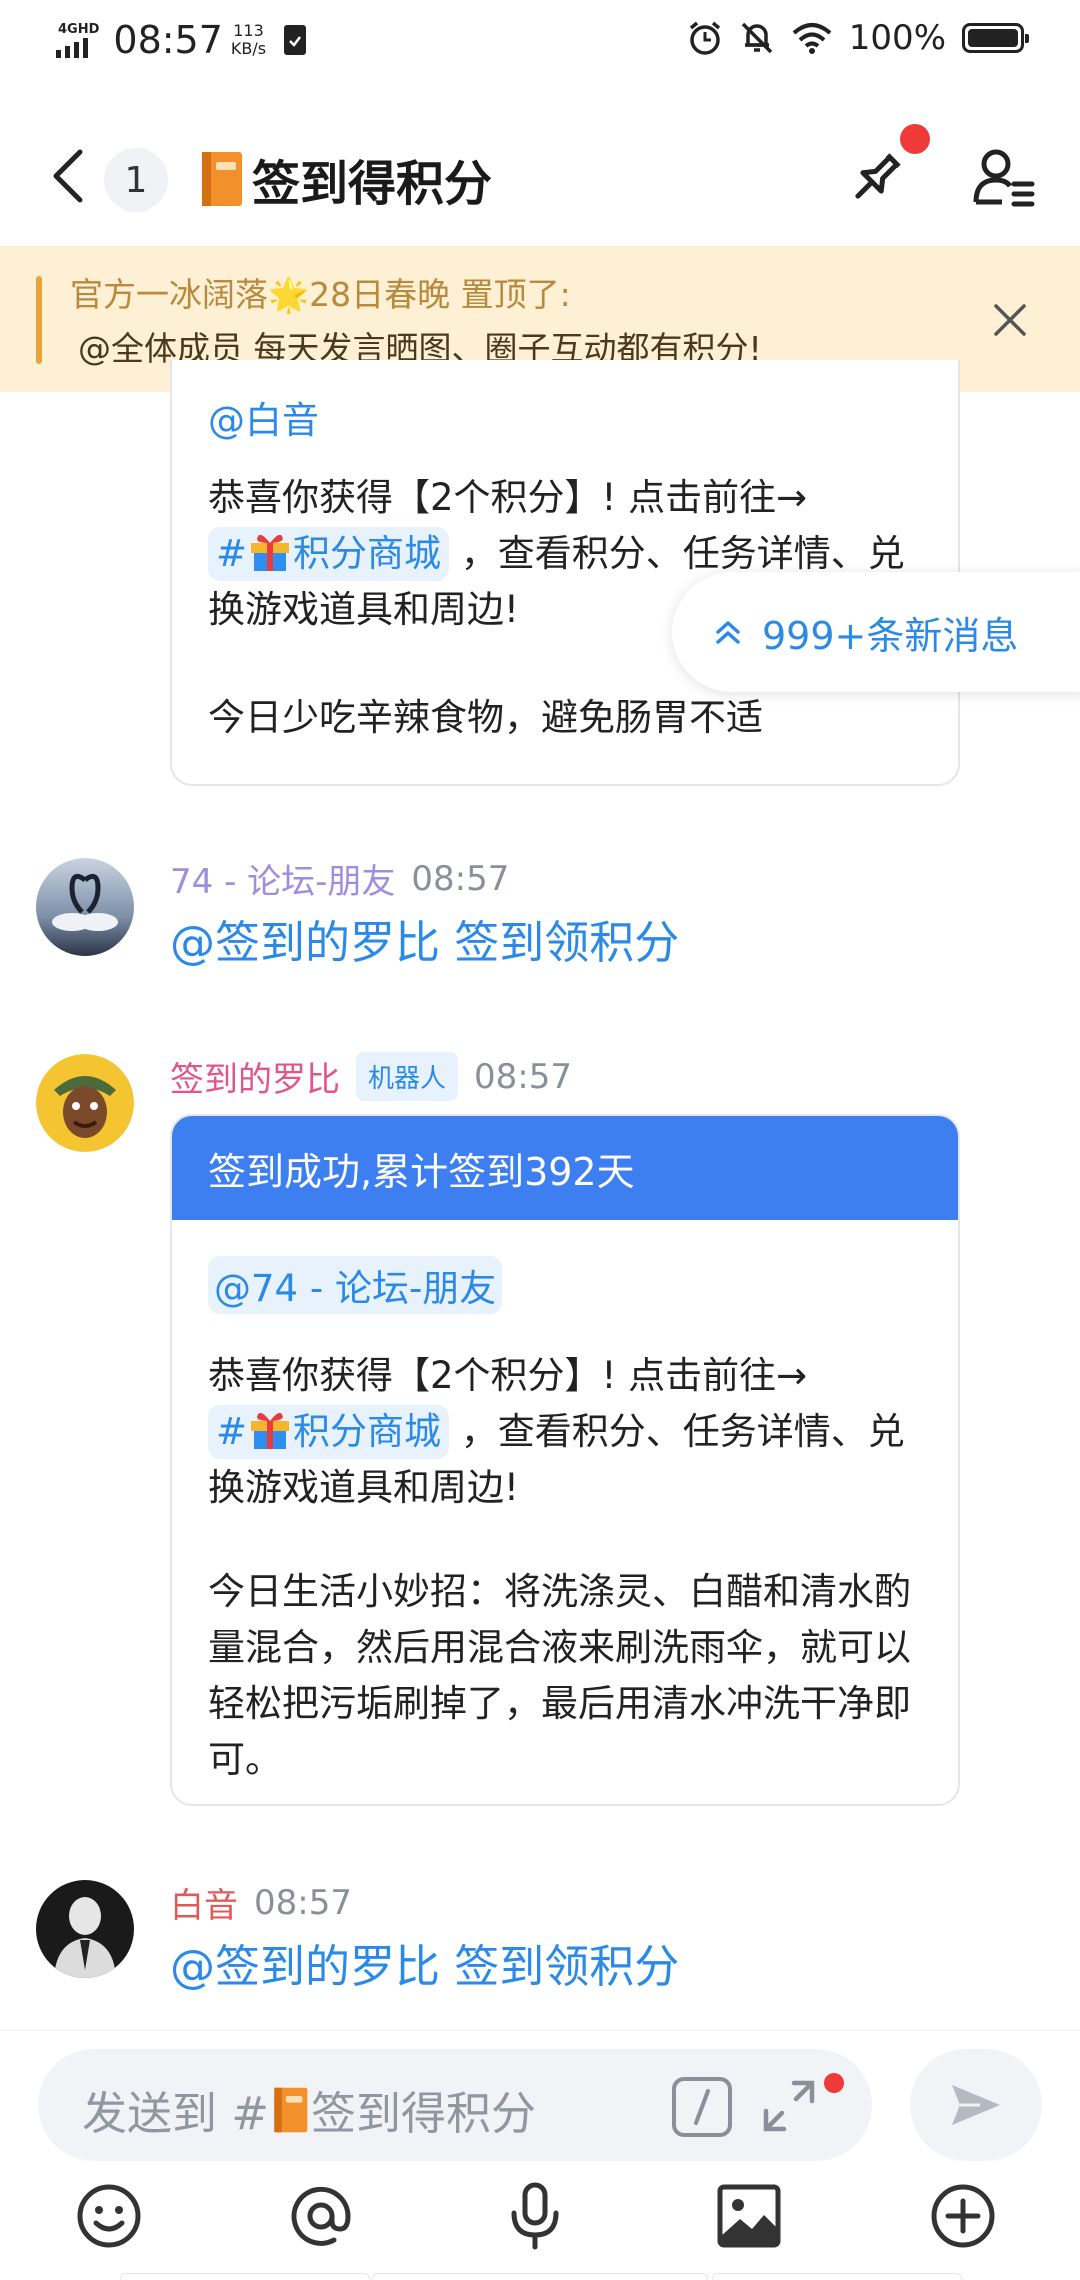 Image resolution: width=1080 pixels, height=2280 pixels. What do you see at coordinates (1005, 179) in the screenshot?
I see `members-icon` at bounding box center [1005, 179].